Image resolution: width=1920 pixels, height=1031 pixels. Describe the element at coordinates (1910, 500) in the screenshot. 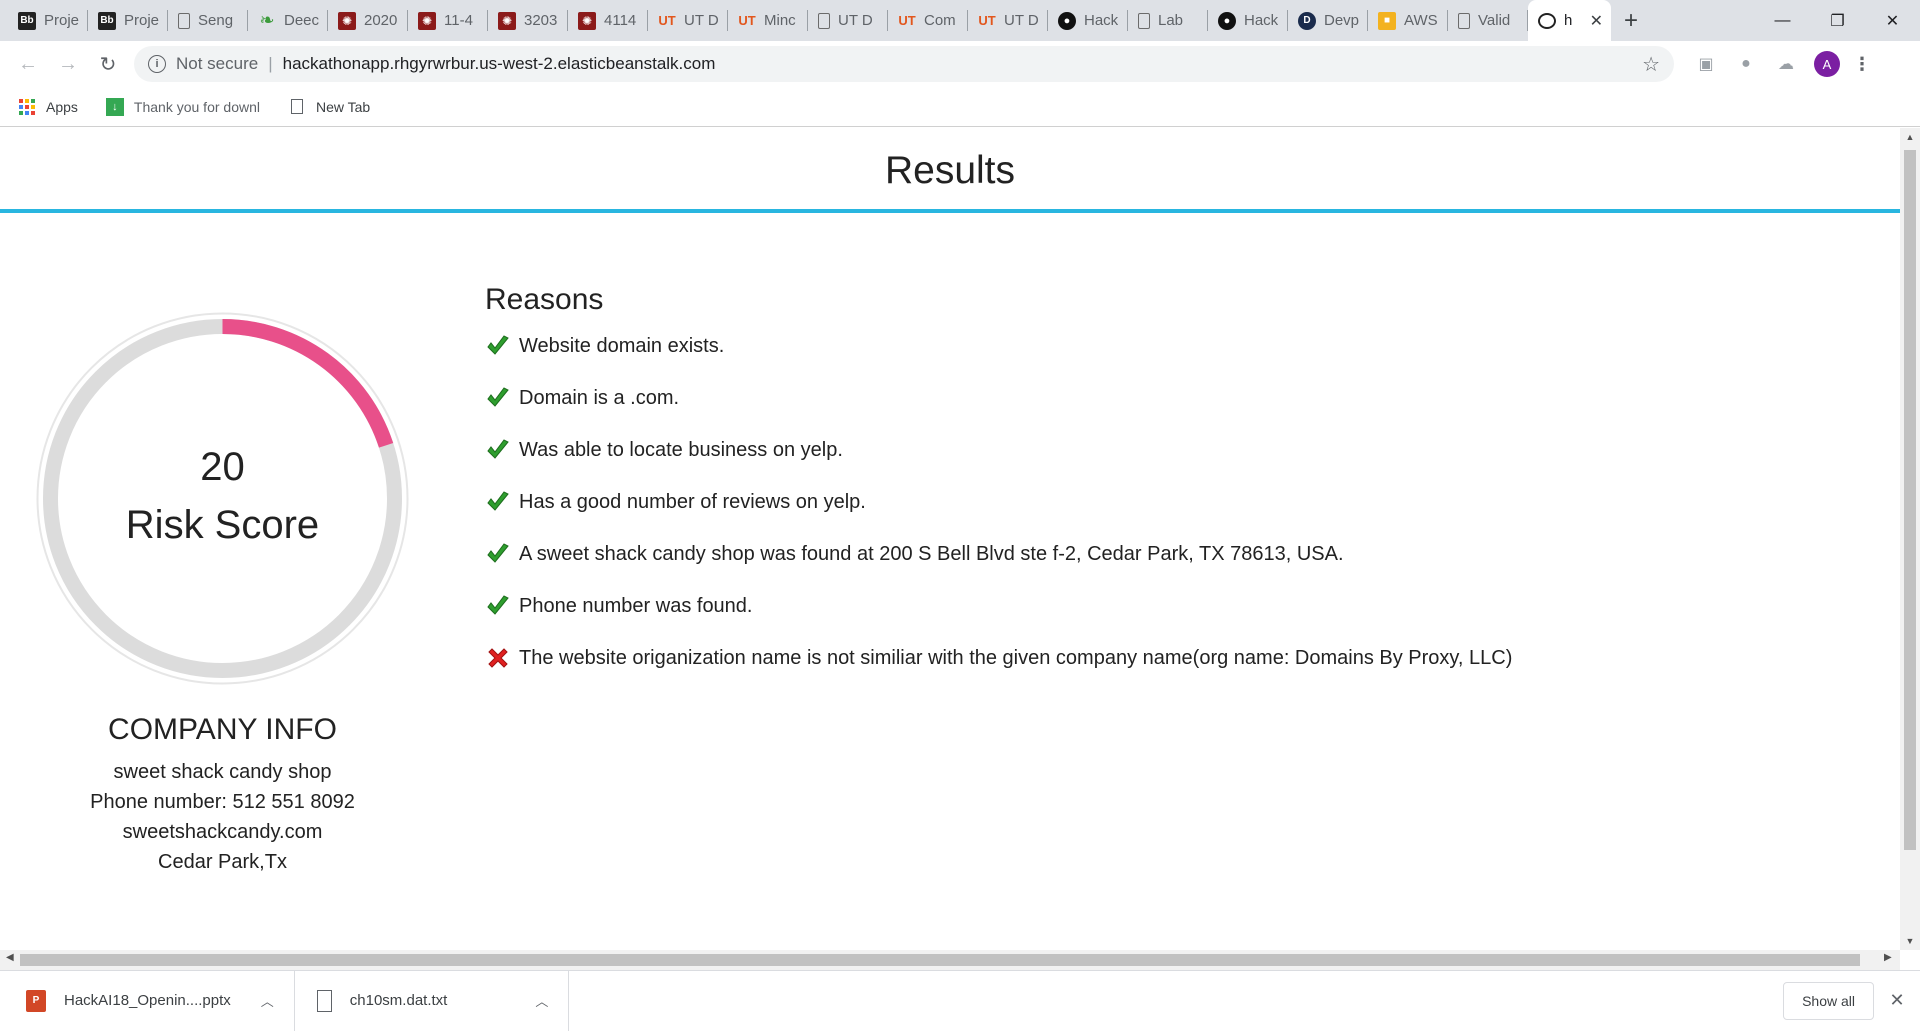

I see `vertical-scroll-thumb` at that location.